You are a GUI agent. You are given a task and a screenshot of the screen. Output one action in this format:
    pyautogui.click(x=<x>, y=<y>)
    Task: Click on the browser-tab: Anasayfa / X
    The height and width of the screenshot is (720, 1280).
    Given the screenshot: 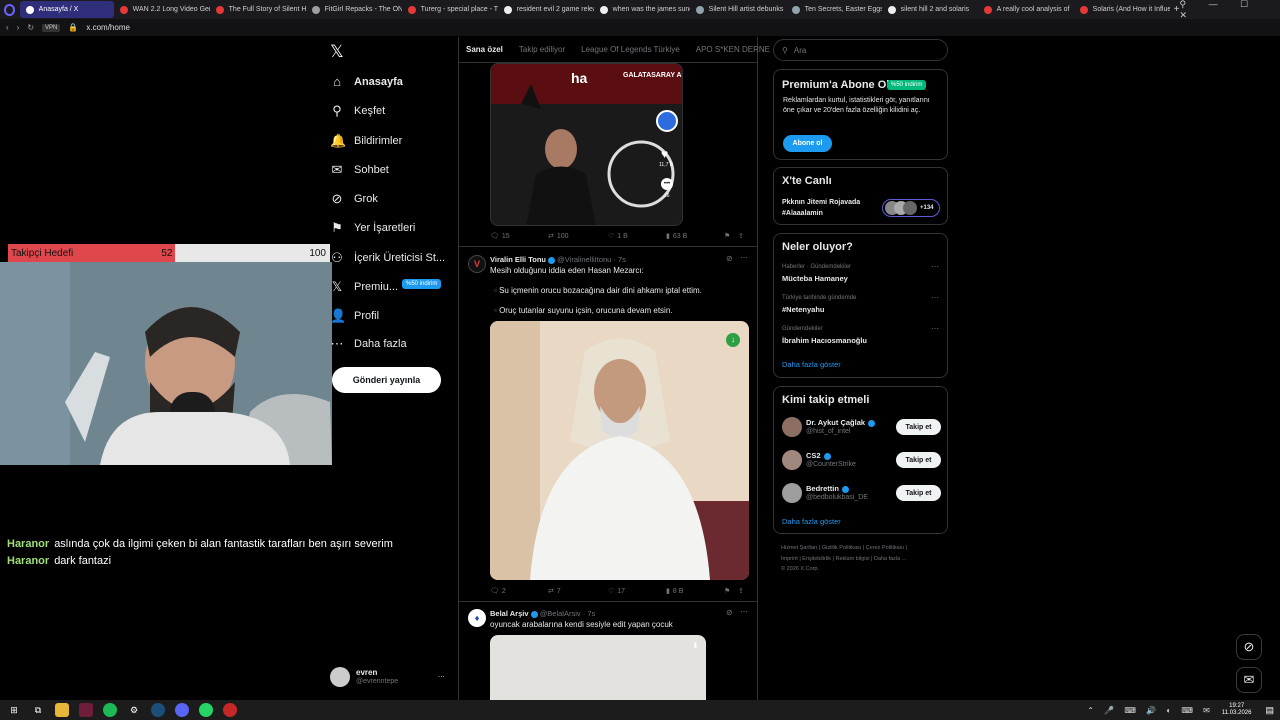 What is the action you would take?
    pyautogui.click(x=66, y=9)
    